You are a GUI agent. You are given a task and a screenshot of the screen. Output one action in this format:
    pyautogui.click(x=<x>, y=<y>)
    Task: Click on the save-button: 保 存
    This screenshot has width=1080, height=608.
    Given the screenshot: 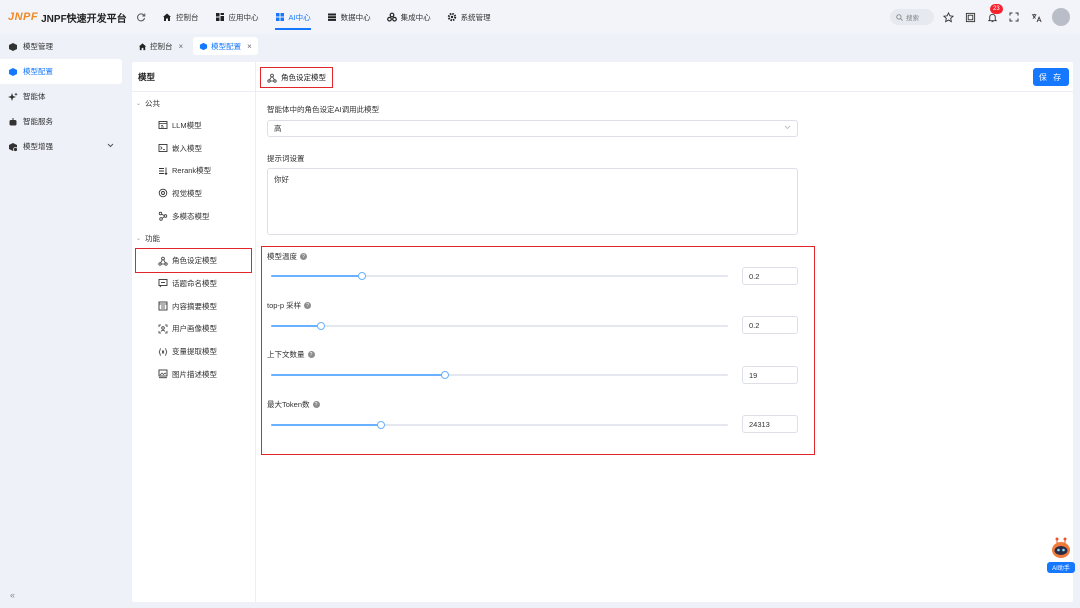 What is the action you would take?
    pyautogui.click(x=1051, y=77)
    